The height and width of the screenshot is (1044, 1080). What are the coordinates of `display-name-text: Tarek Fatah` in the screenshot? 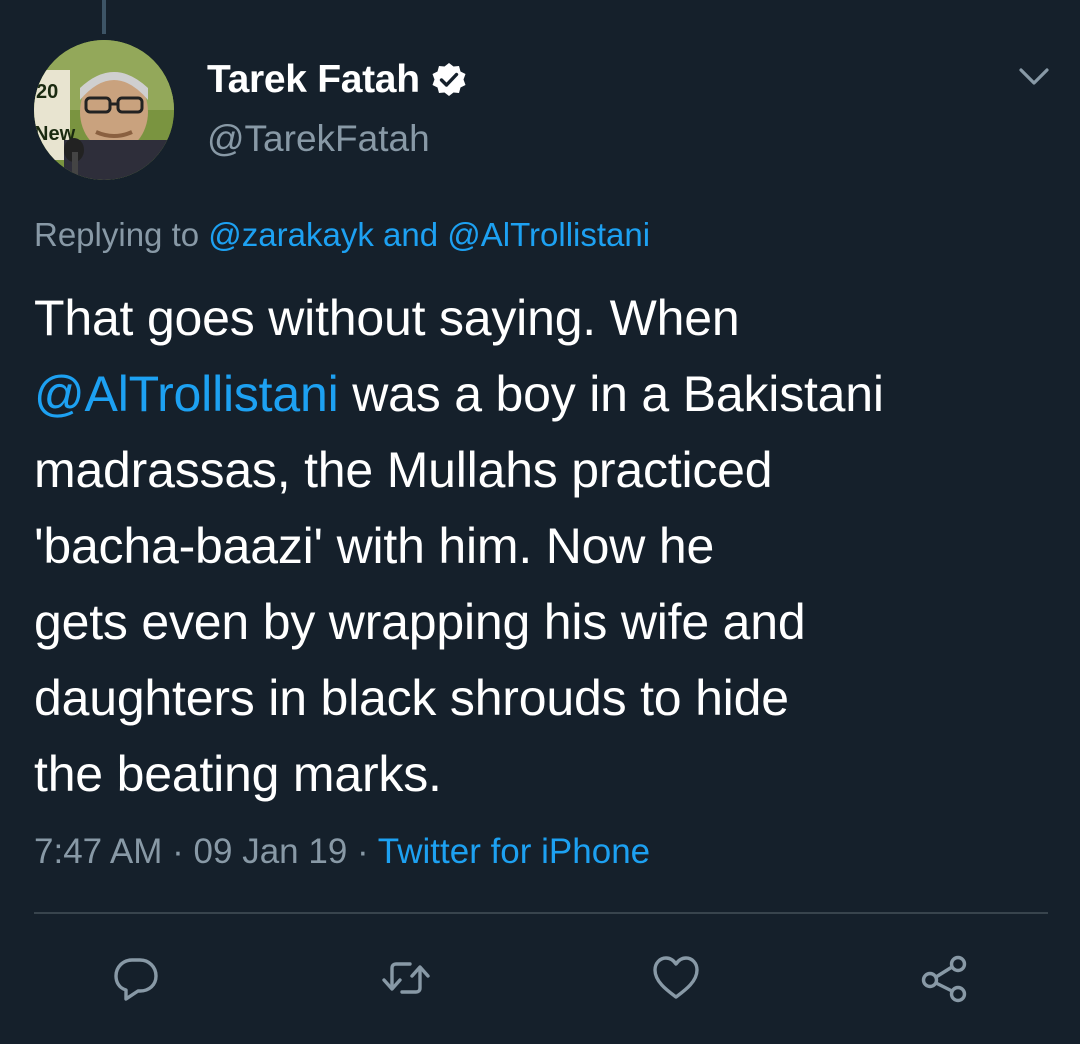 It's located at (313, 79).